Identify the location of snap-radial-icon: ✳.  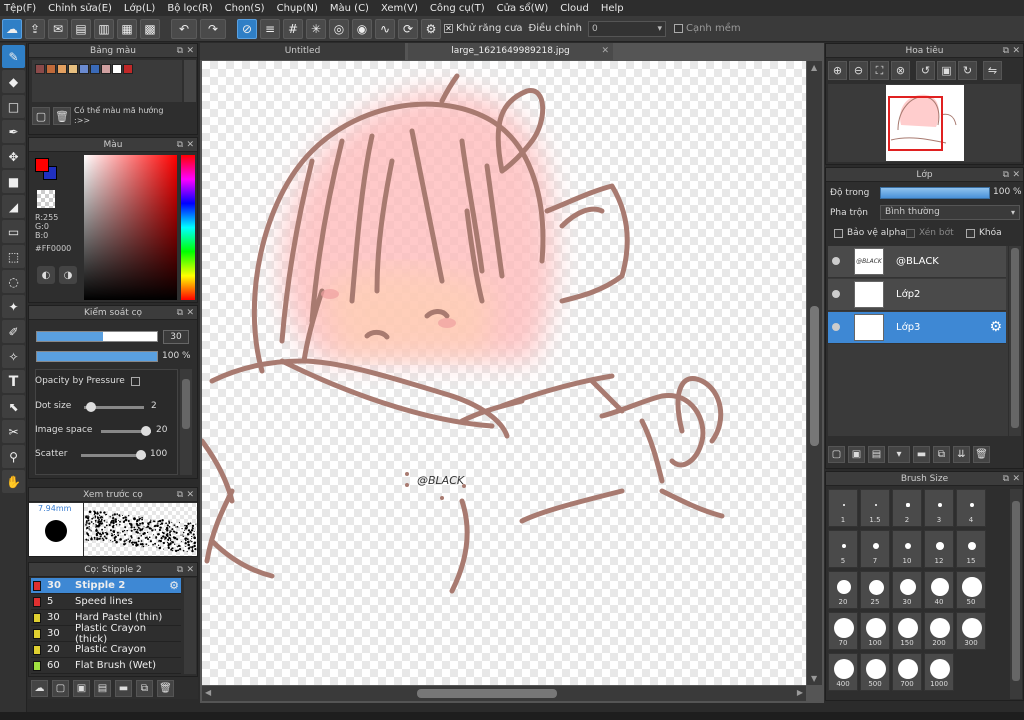
(316, 28).